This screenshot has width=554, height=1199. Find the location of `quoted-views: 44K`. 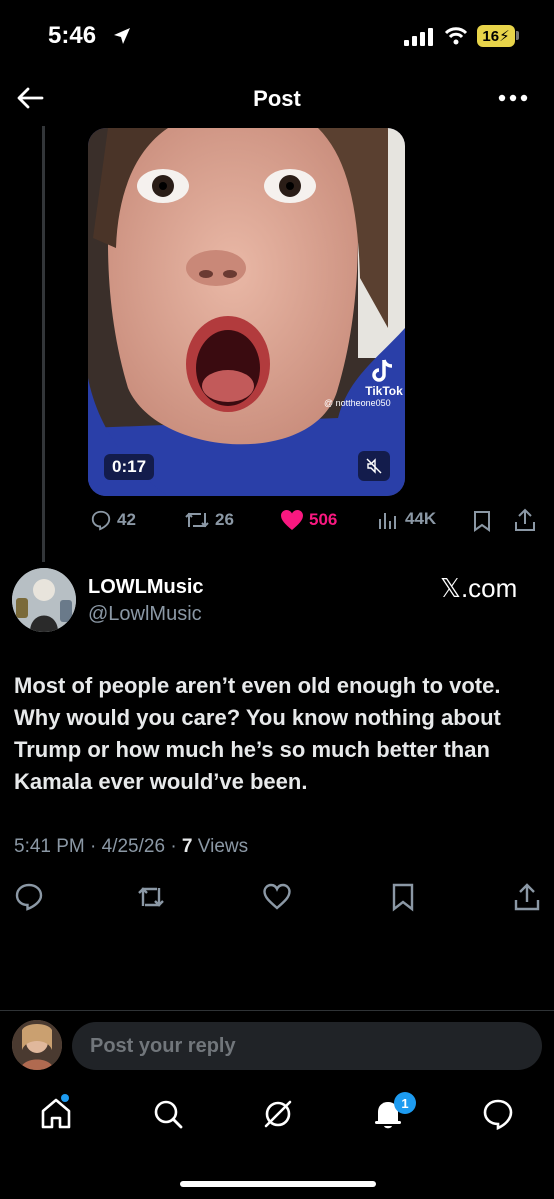

quoted-views: 44K is located at coordinates (407, 519).